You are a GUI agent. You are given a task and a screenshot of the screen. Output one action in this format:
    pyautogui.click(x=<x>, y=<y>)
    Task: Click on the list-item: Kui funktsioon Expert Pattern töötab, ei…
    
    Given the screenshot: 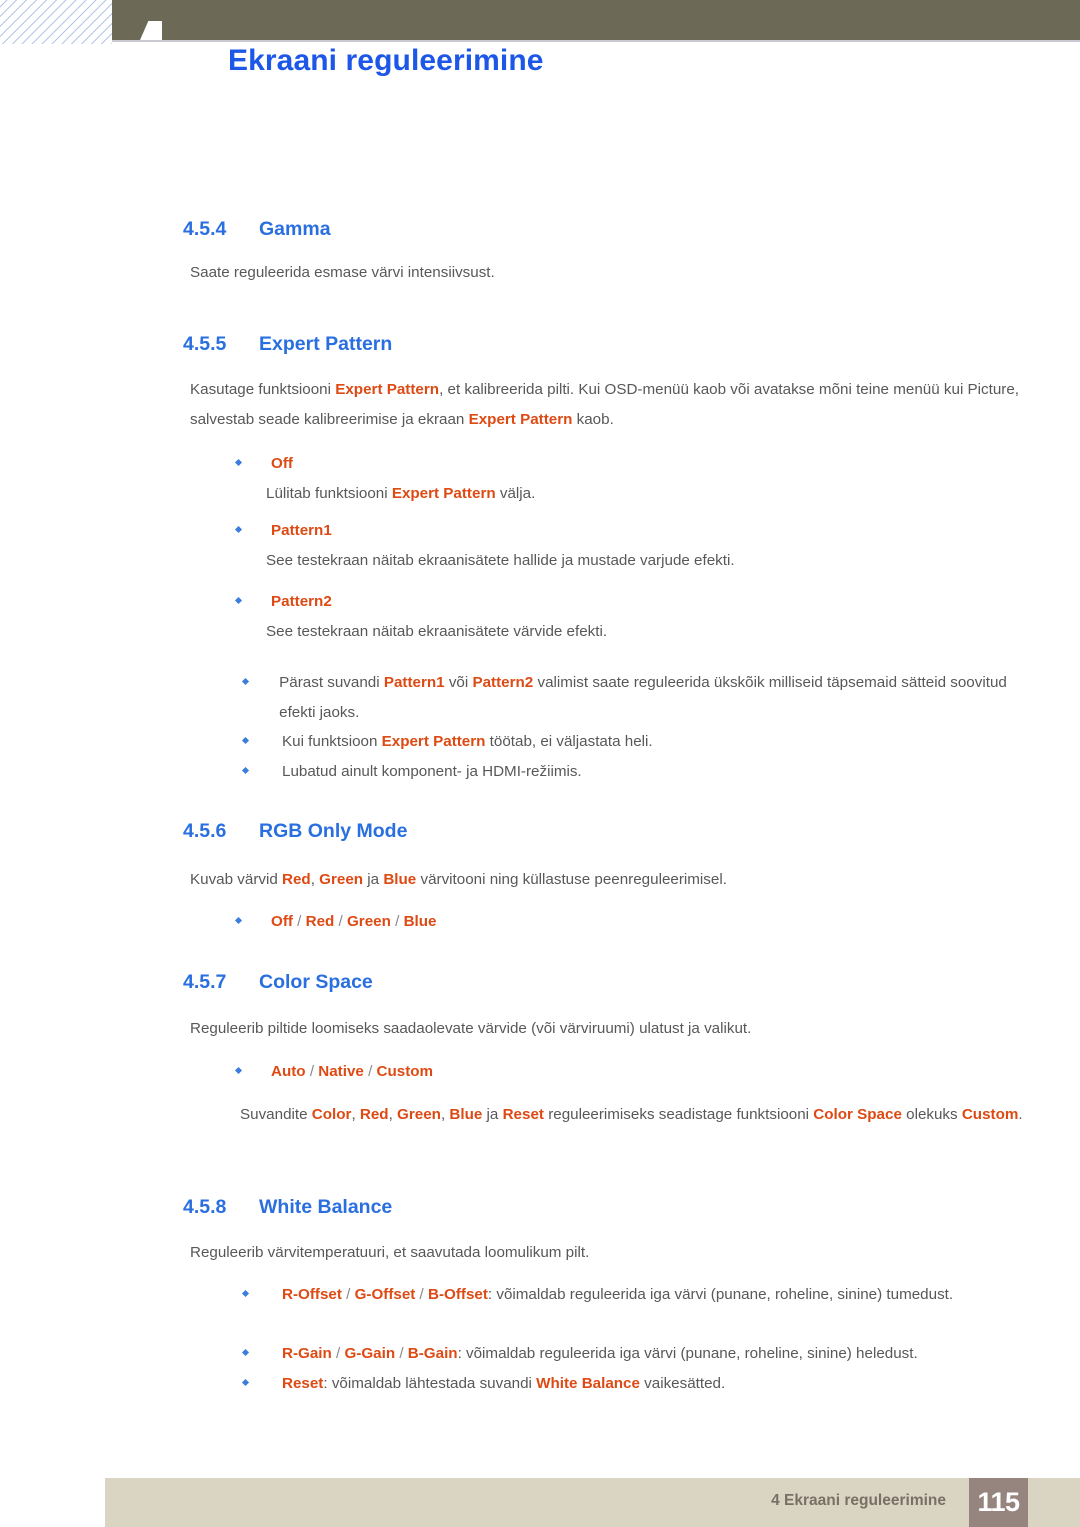 What is the action you would take?
    pyautogui.click(x=632, y=742)
    